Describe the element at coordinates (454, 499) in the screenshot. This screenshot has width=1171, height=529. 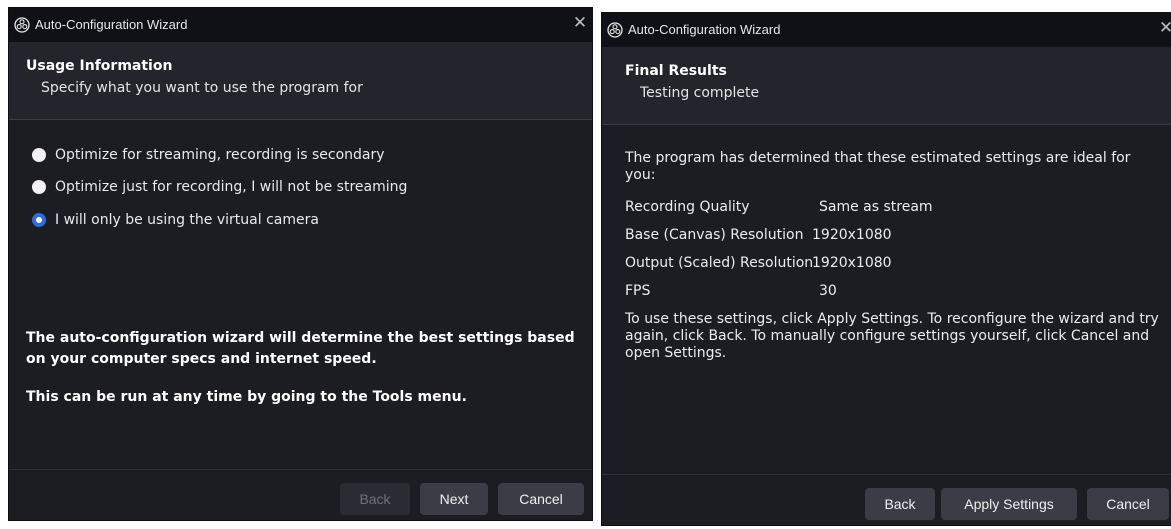
I see `next-button: Next` at that location.